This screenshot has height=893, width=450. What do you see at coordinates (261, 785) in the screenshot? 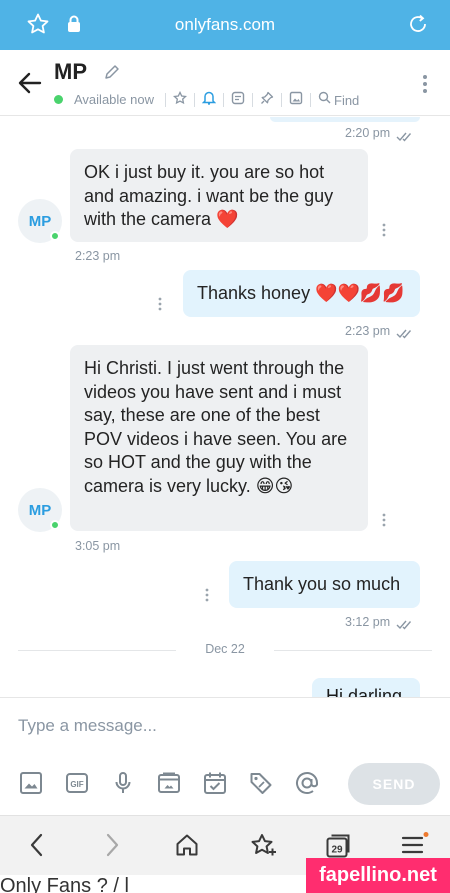
I see `price-tag-icon` at bounding box center [261, 785].